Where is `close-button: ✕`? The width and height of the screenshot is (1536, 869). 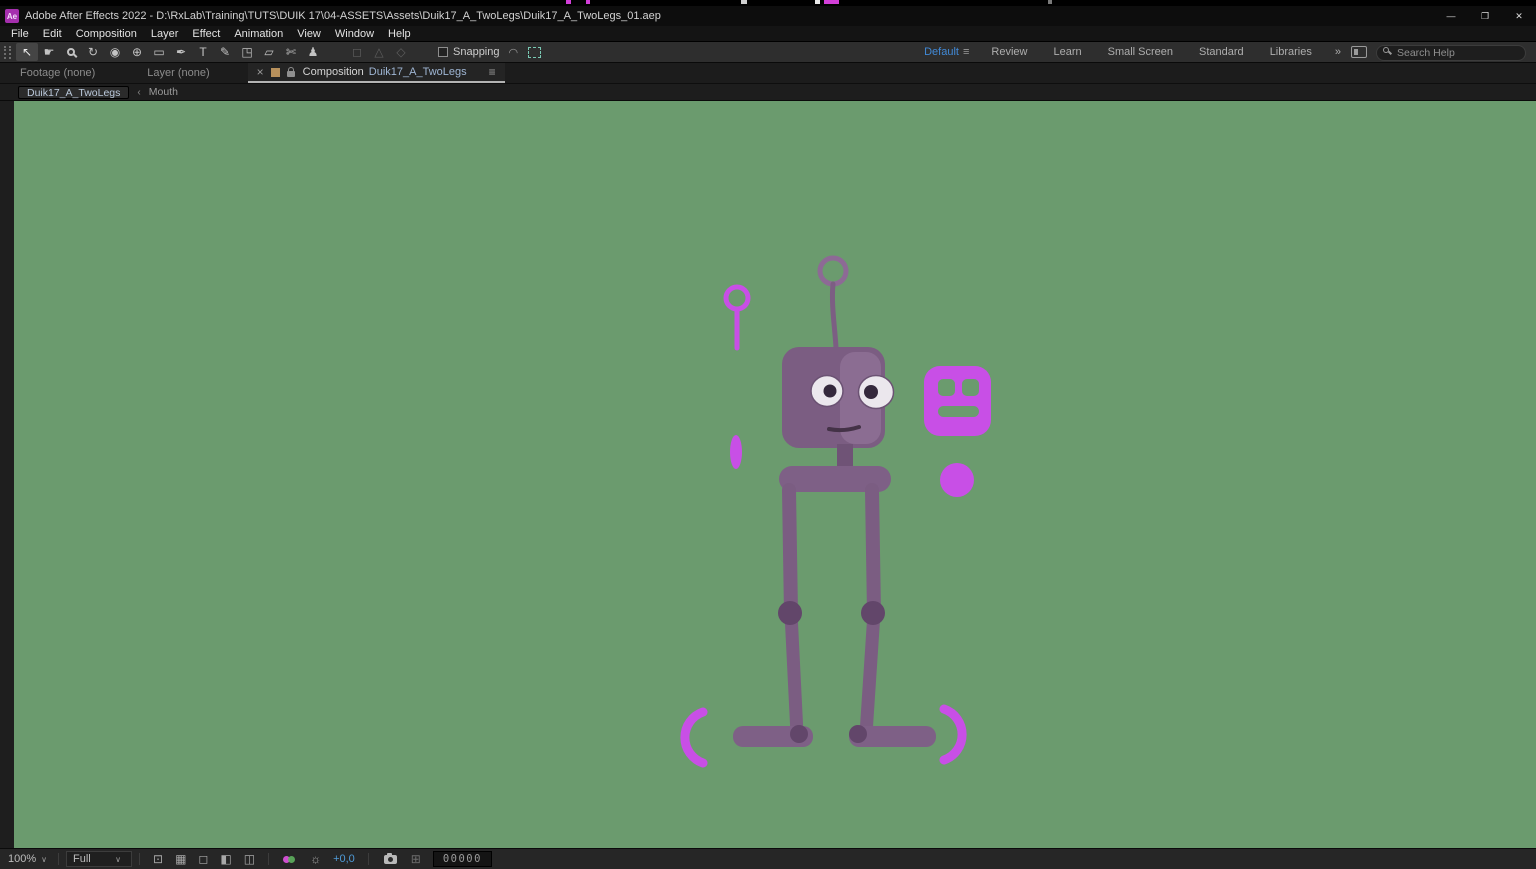
close-button: ✕ is located at coordinates (1519, 16).